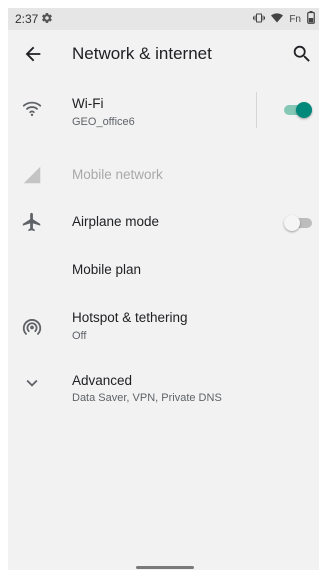 This screenshot has width=323, height=572. Describe the element at coordinates (47, 19) in the screenshot. I see `gear-icon` at that location.